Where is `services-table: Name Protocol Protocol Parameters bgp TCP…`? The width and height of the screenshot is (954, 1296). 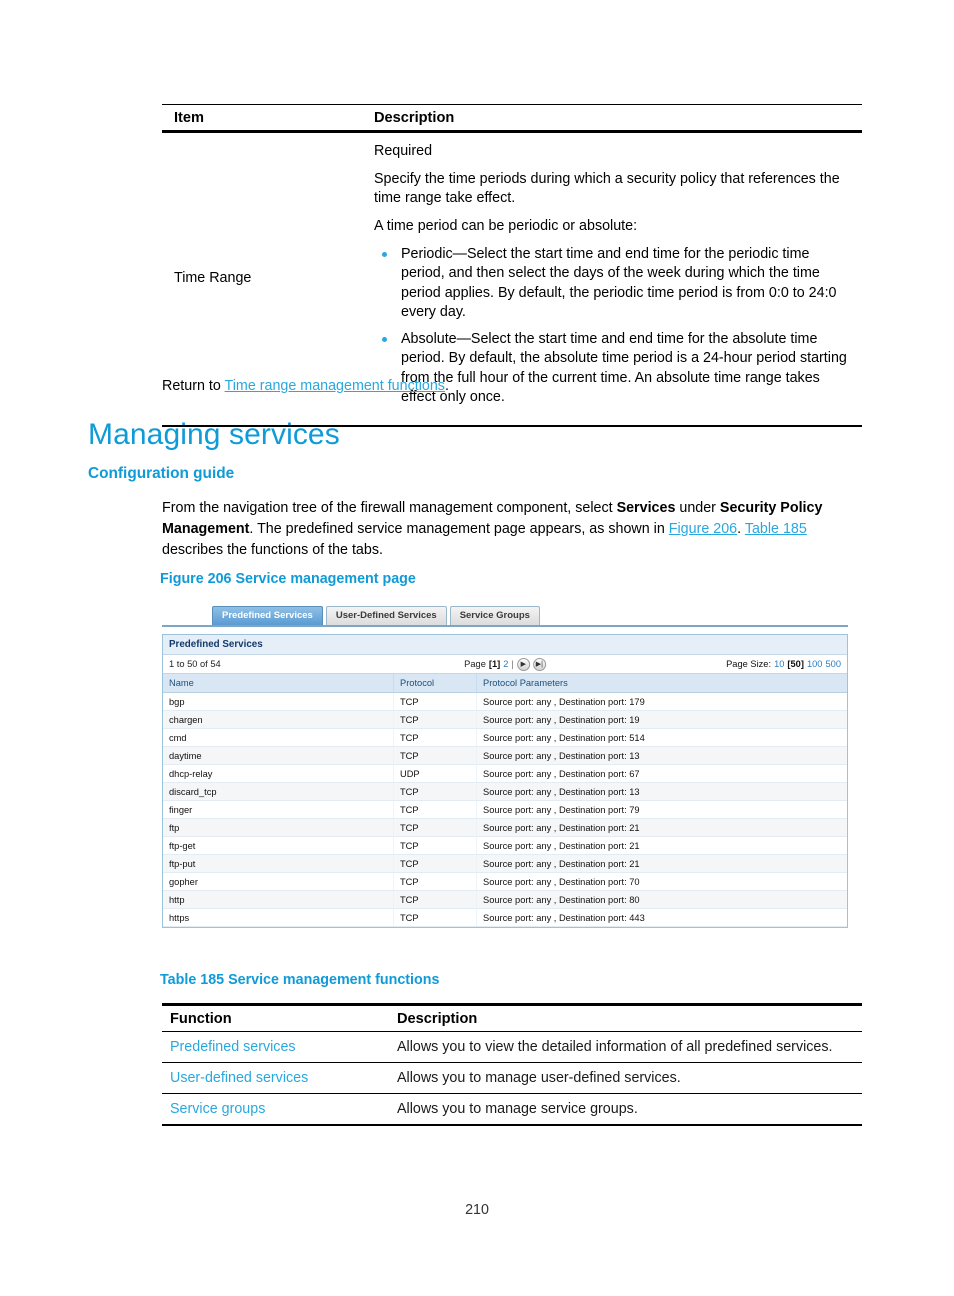
services-table: Name Protocol Protocol Parameters bgp TCP… is located at coordinates (505, 800).